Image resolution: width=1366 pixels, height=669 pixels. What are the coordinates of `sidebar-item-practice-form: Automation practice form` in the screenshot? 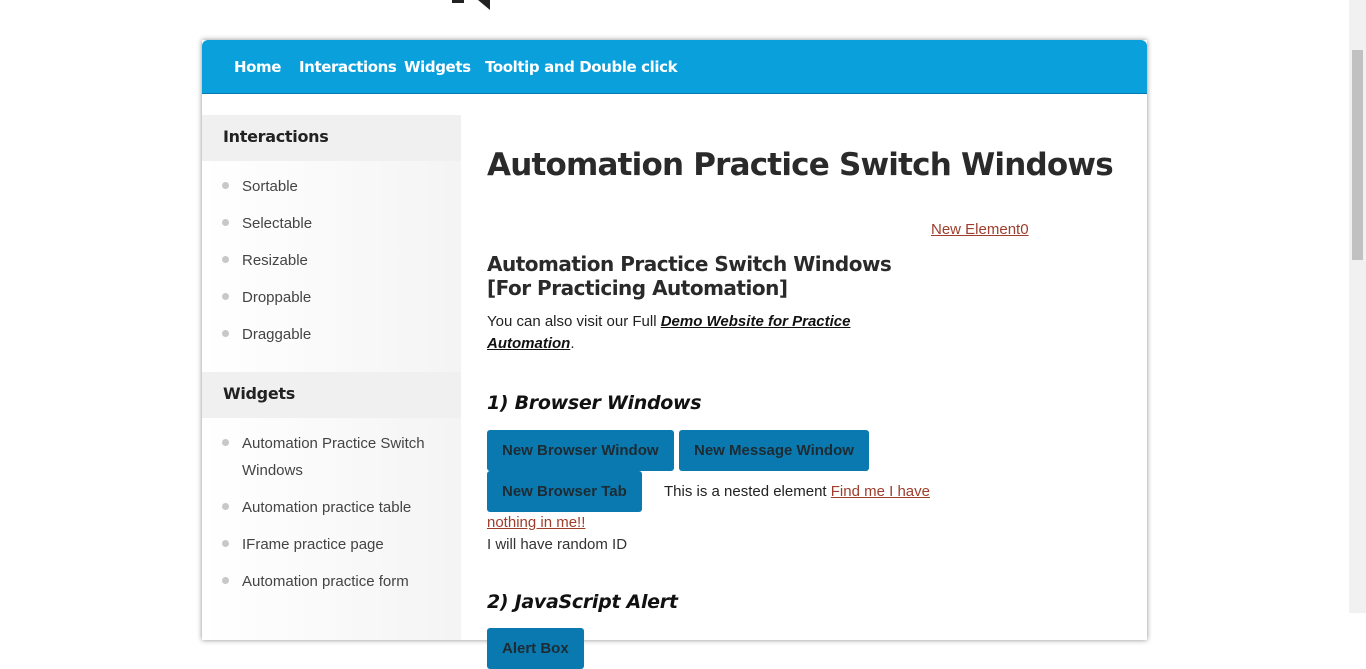 It's located at (331, 581).